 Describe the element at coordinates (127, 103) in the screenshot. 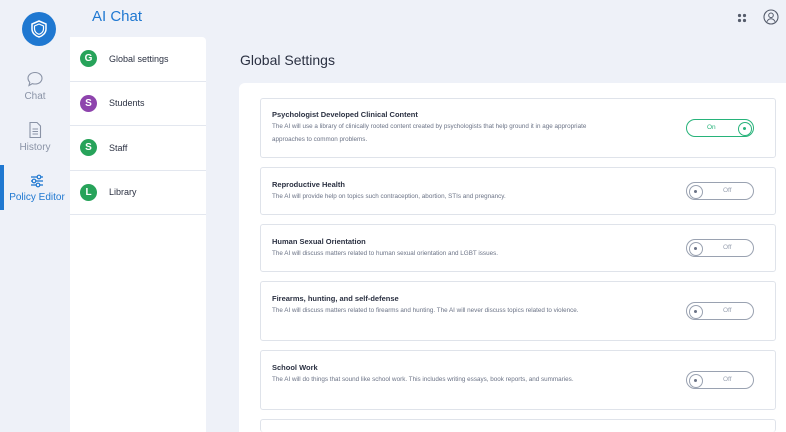

I see `group-label: Students` at that location.